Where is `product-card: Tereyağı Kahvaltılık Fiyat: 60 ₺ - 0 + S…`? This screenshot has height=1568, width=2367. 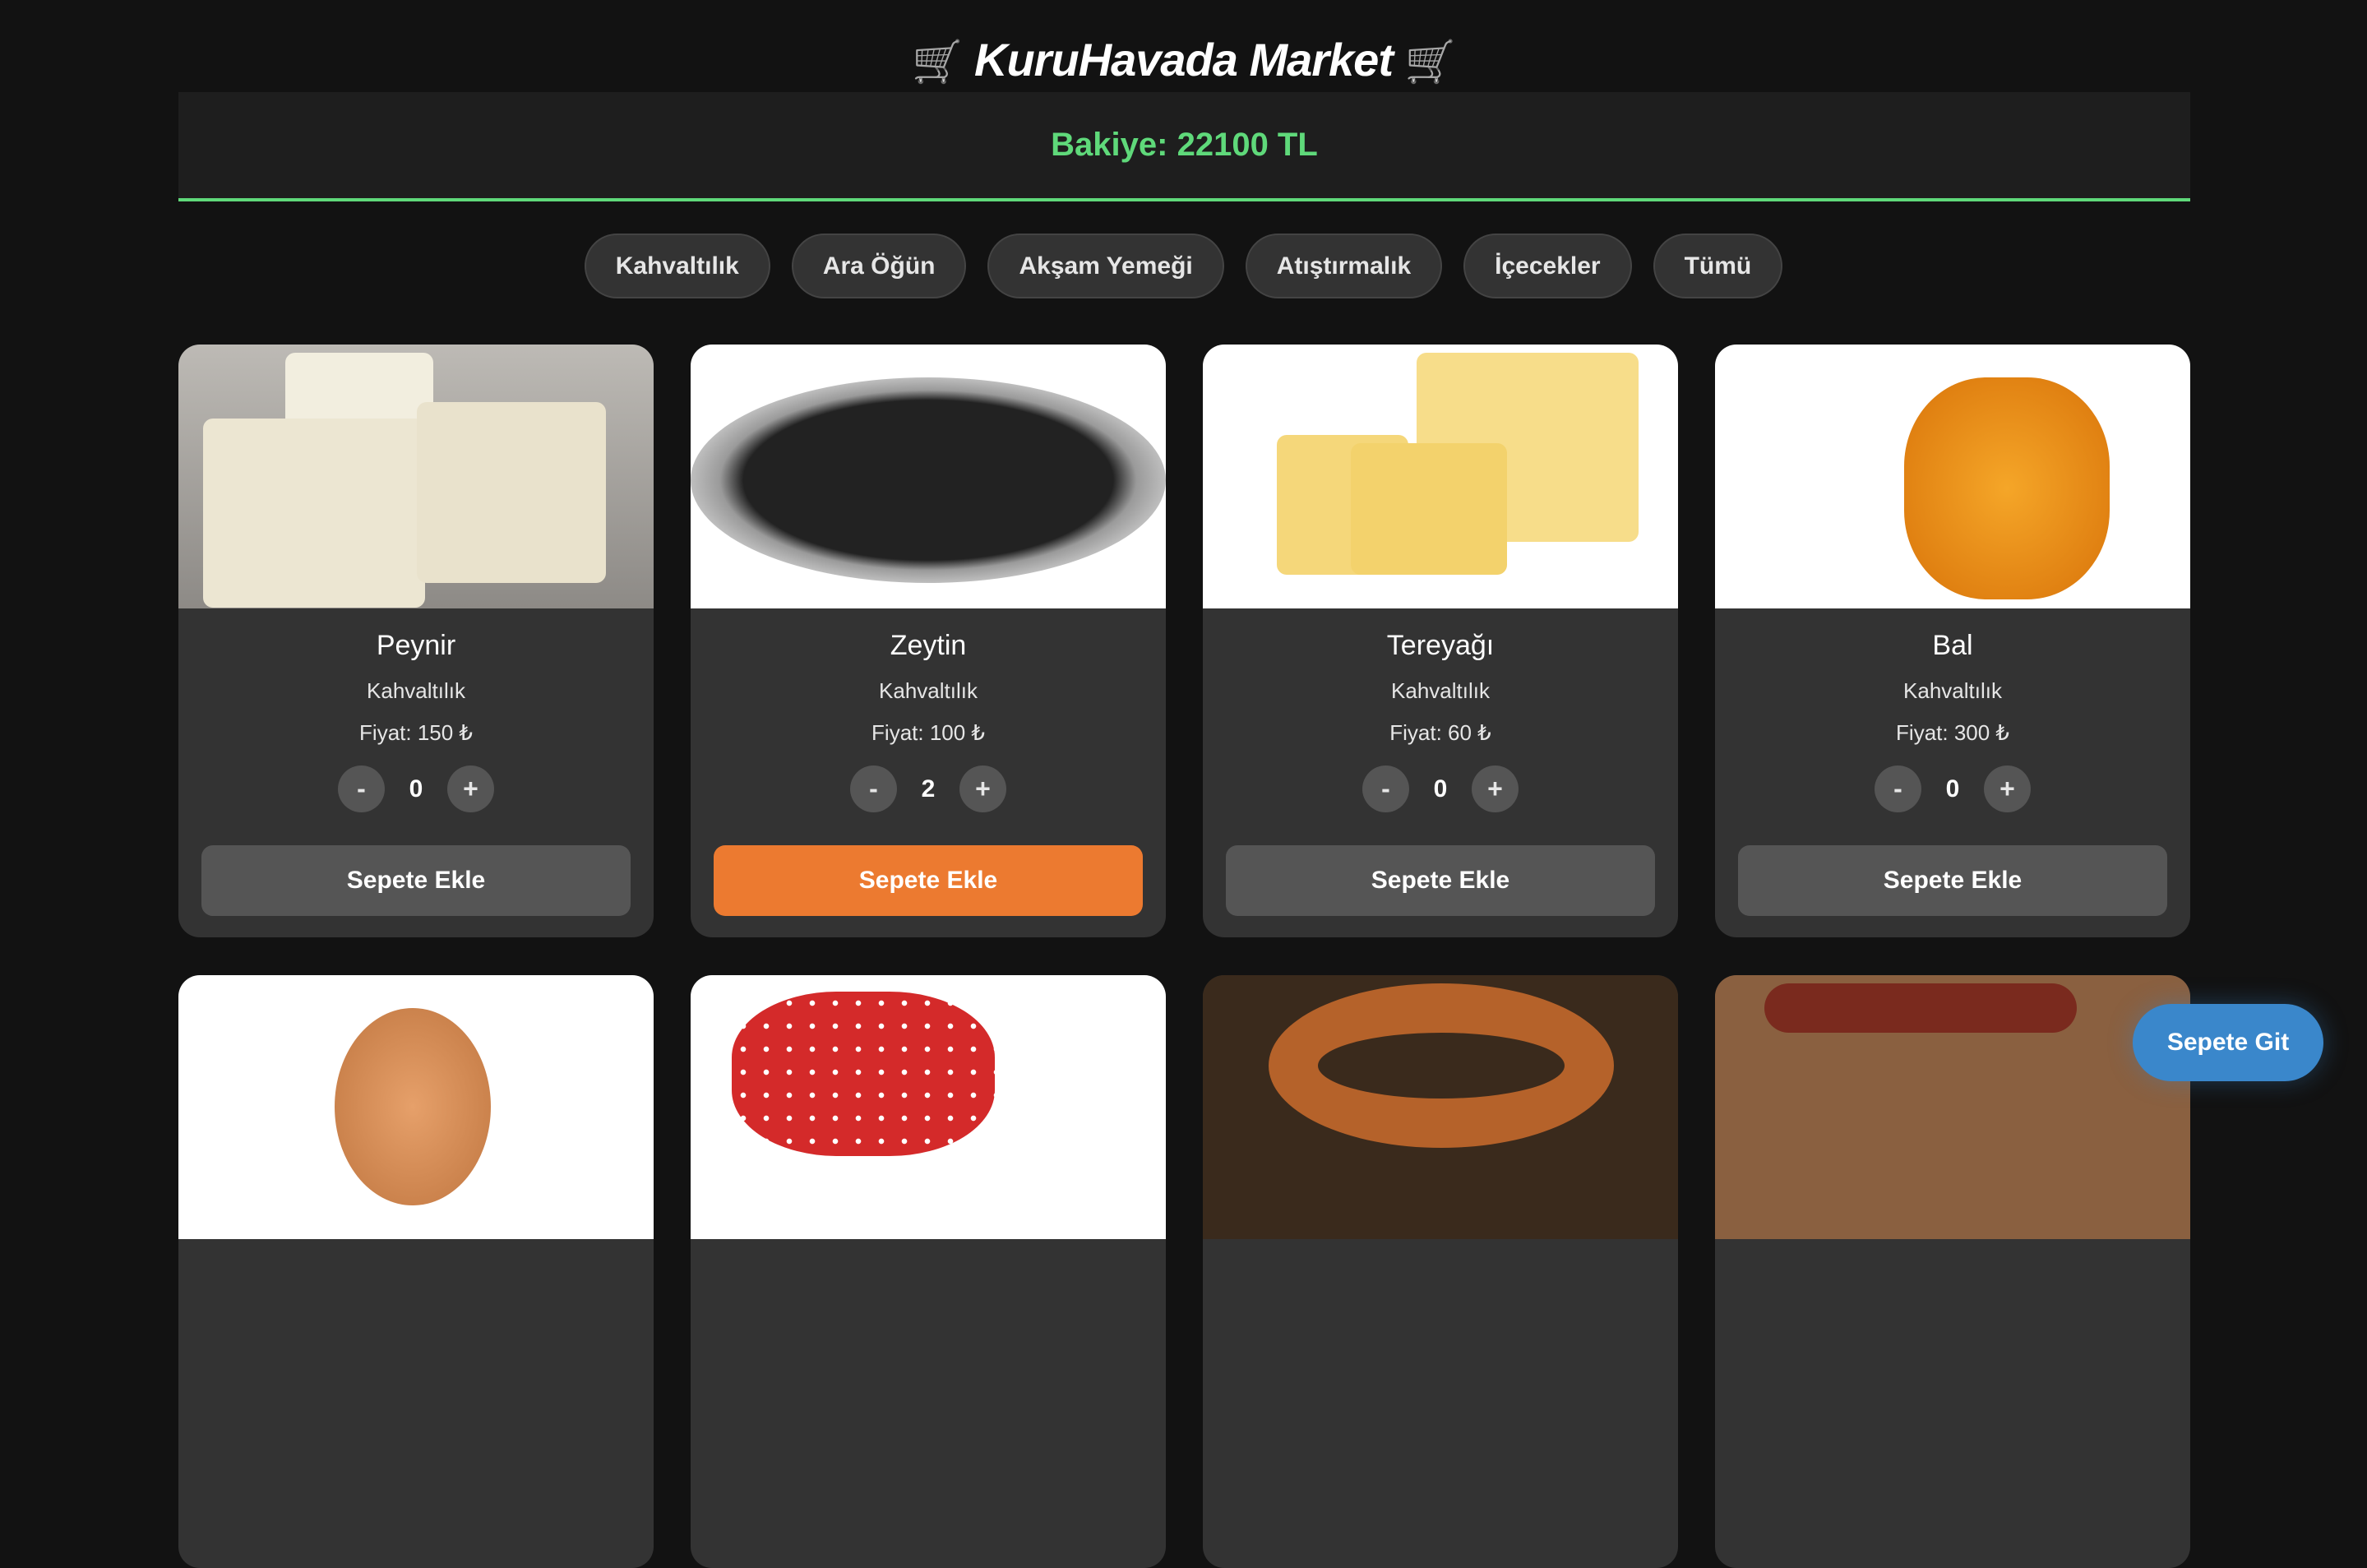 product-card: Tereyağı Kahvaltılık Fiyat: 60 ₺ - 0 + S… is located at coordinates (1440, 641).